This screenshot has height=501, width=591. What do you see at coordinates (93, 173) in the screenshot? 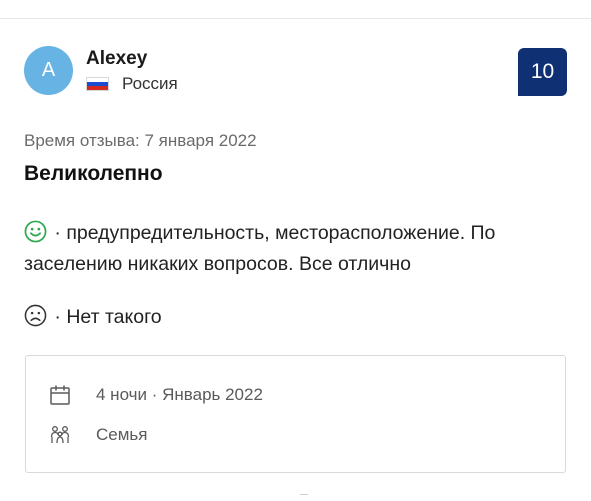
I see `review-title: Великолепно` at bounding box center [93, 173].